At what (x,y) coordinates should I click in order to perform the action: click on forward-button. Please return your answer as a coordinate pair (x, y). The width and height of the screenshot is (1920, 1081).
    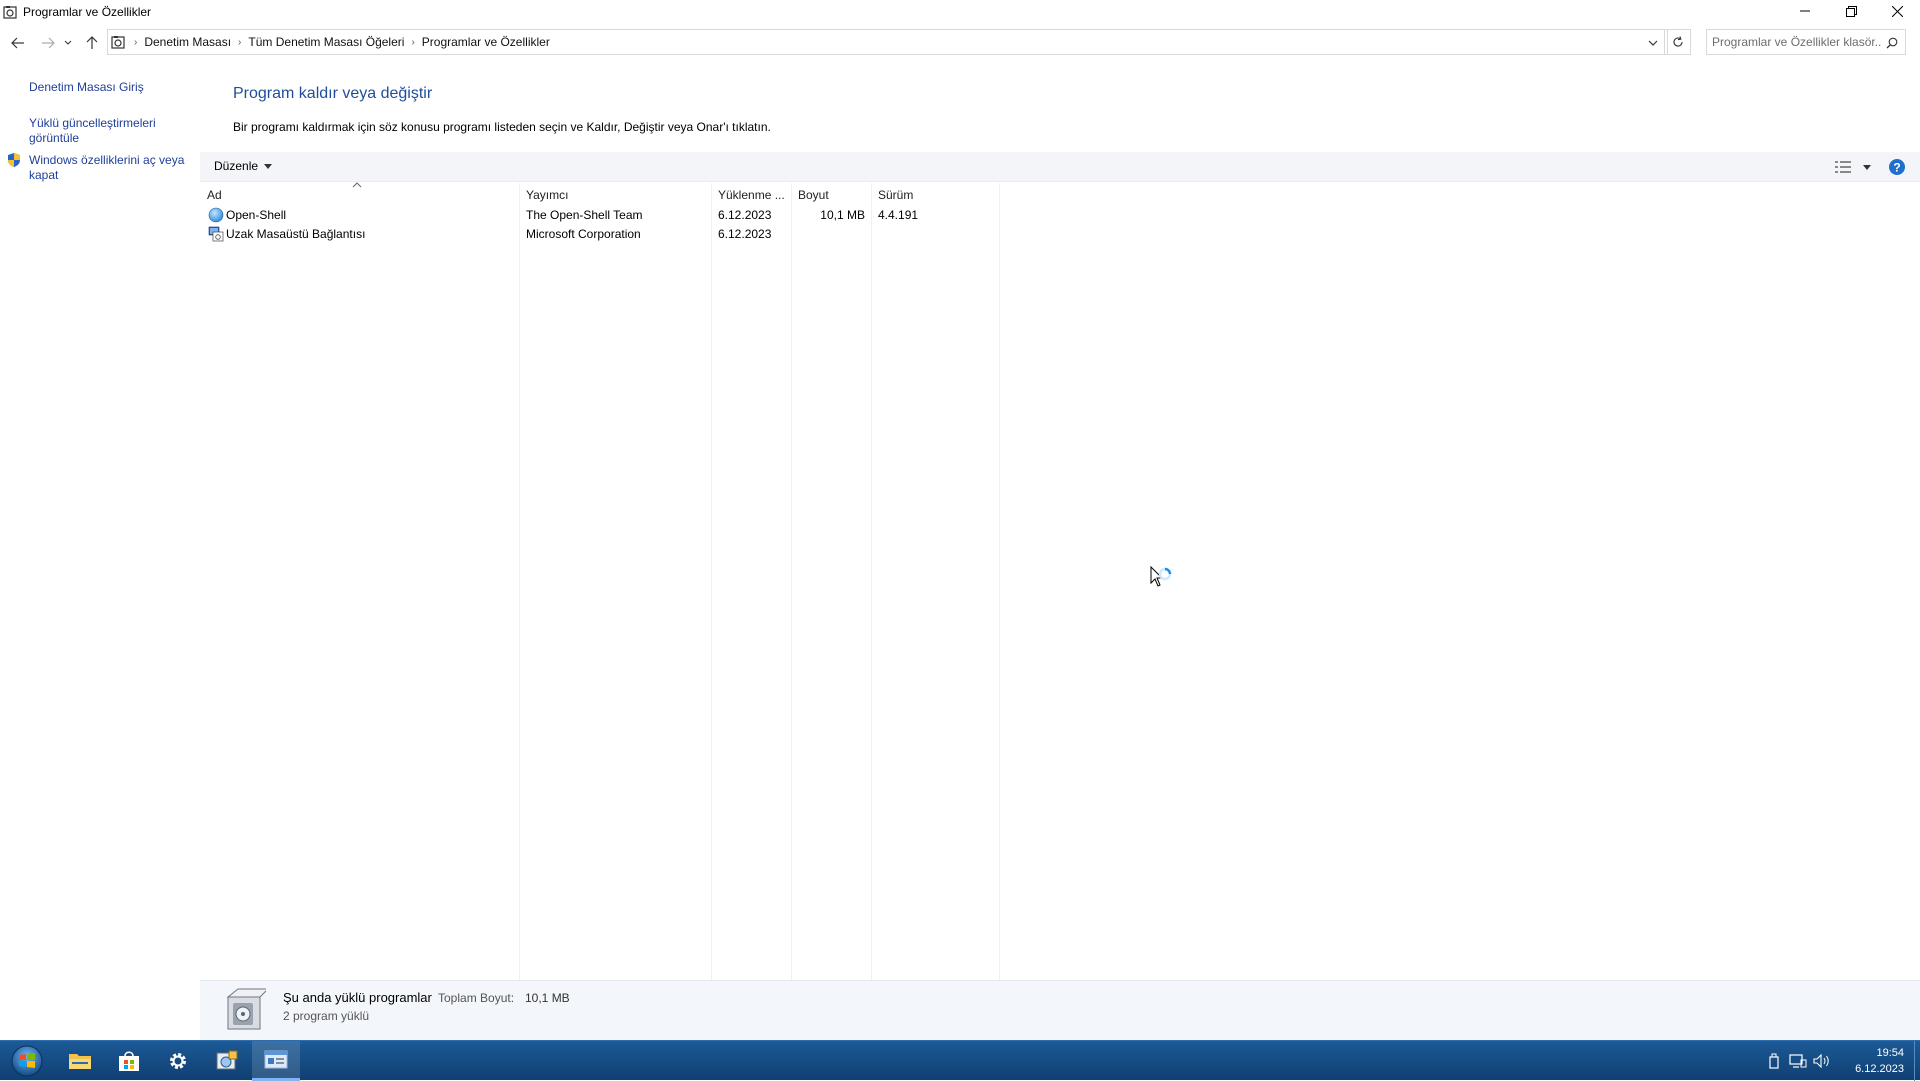
    Looking at the image, I should click on (48, 43).